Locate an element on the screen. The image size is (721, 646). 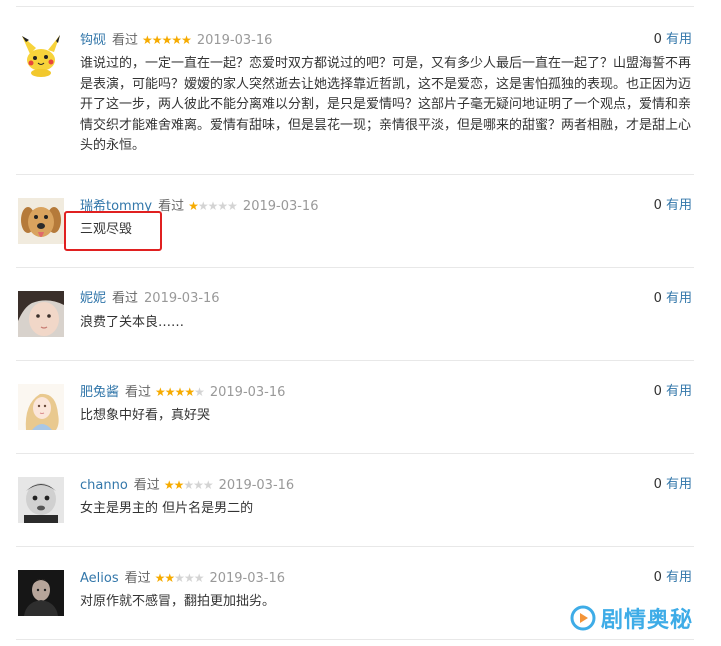
comment-meta: channo 看过 ★★★★★ 2019-03-16 is located at coordinates (187, 485).